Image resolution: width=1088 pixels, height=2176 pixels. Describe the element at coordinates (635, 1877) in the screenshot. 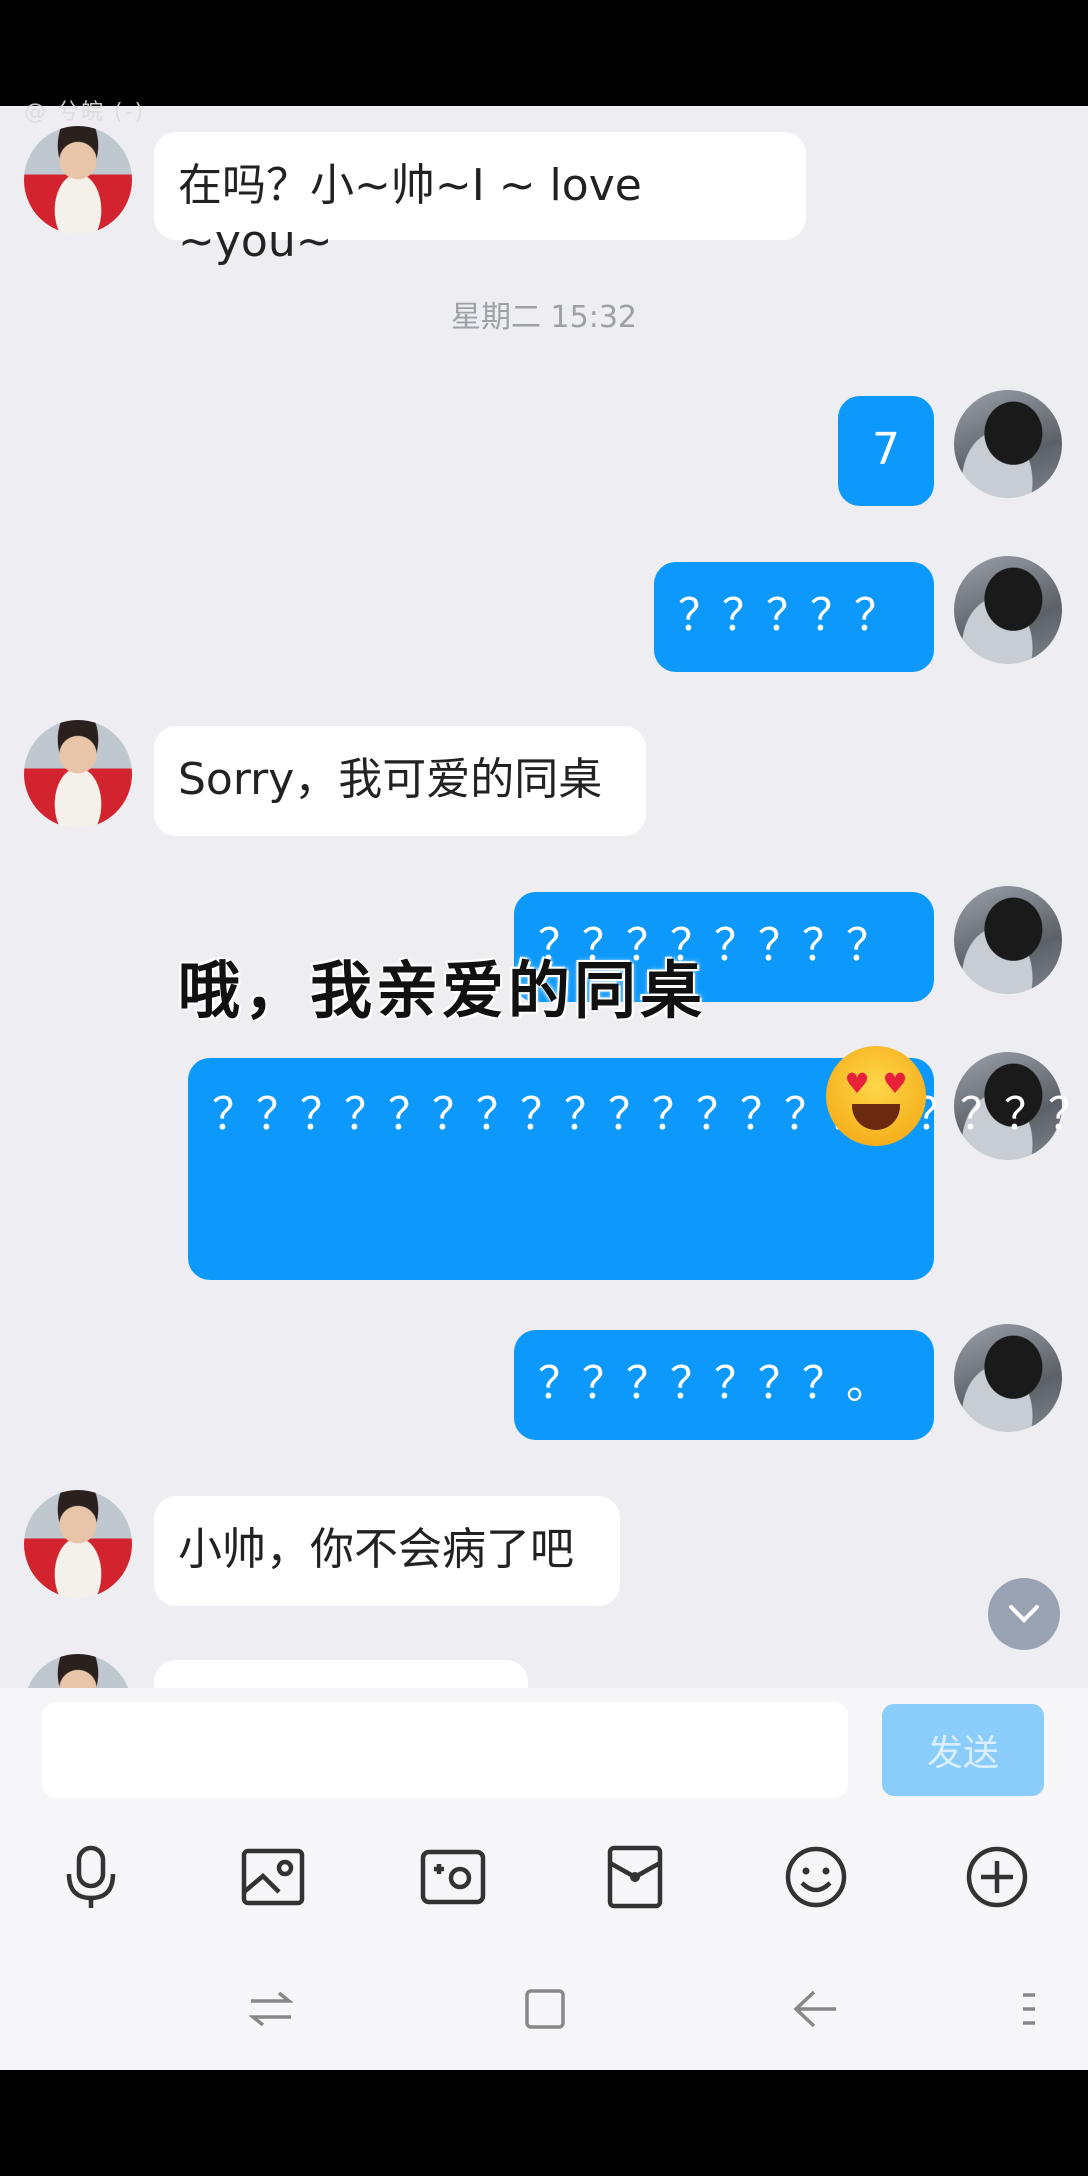

I see `red-packet-icon` at that location.